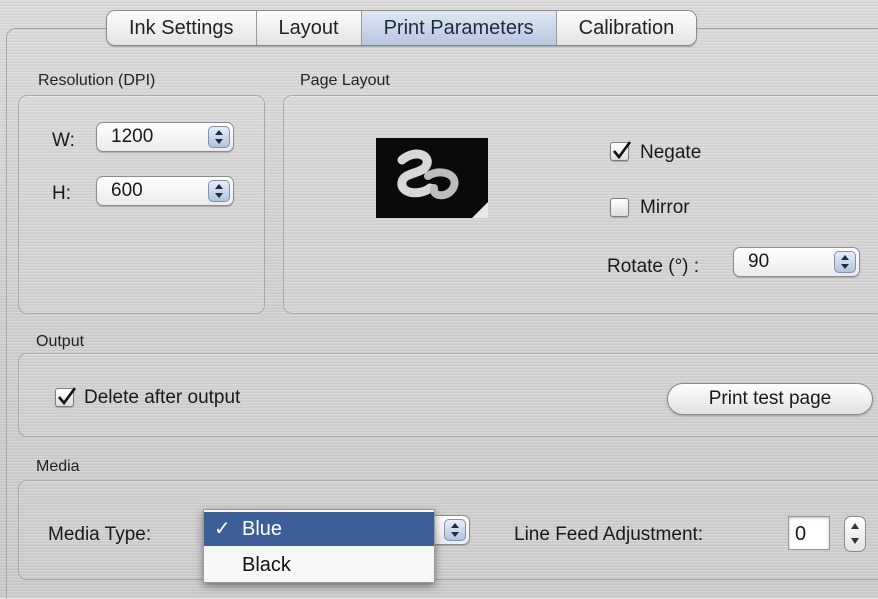  What do you see at coordinates (309, 28) in the screenshot?
I see `tab-layout: Layout` at bounding box center [309, 28].